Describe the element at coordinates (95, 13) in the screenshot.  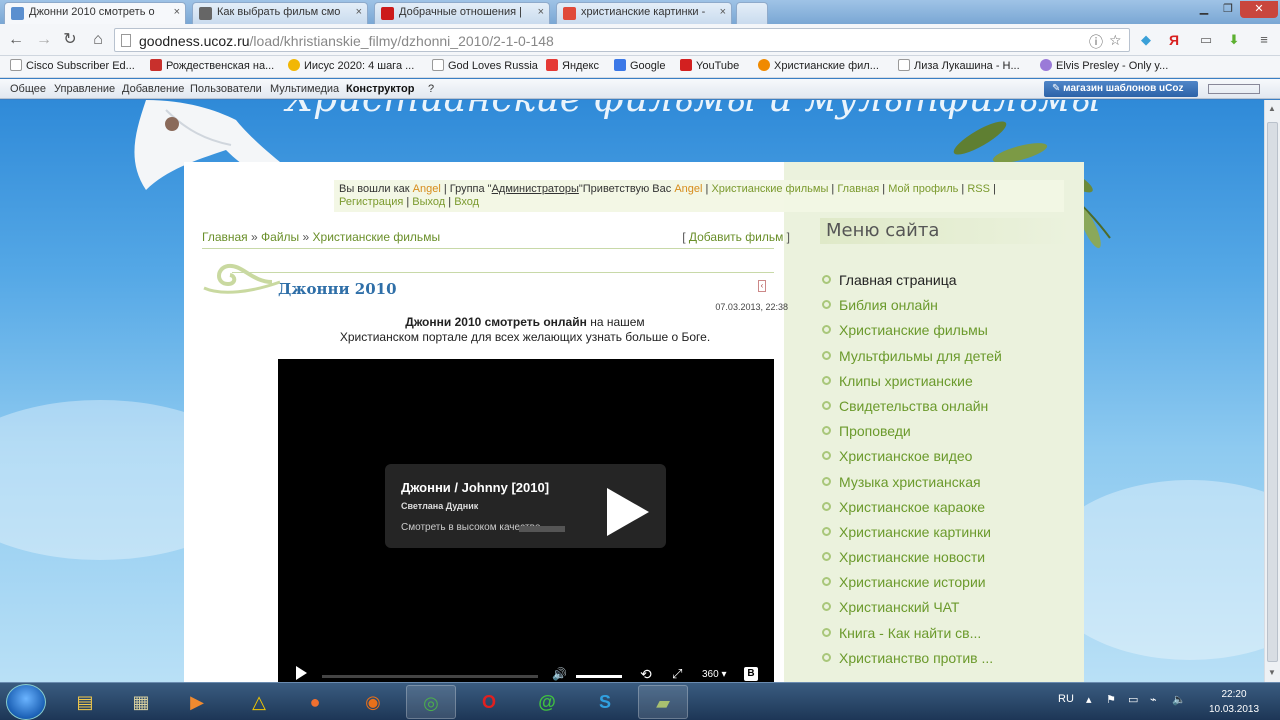
I see `tab-dzhonni: Джонни 2010 смотреть о ×` at that location.